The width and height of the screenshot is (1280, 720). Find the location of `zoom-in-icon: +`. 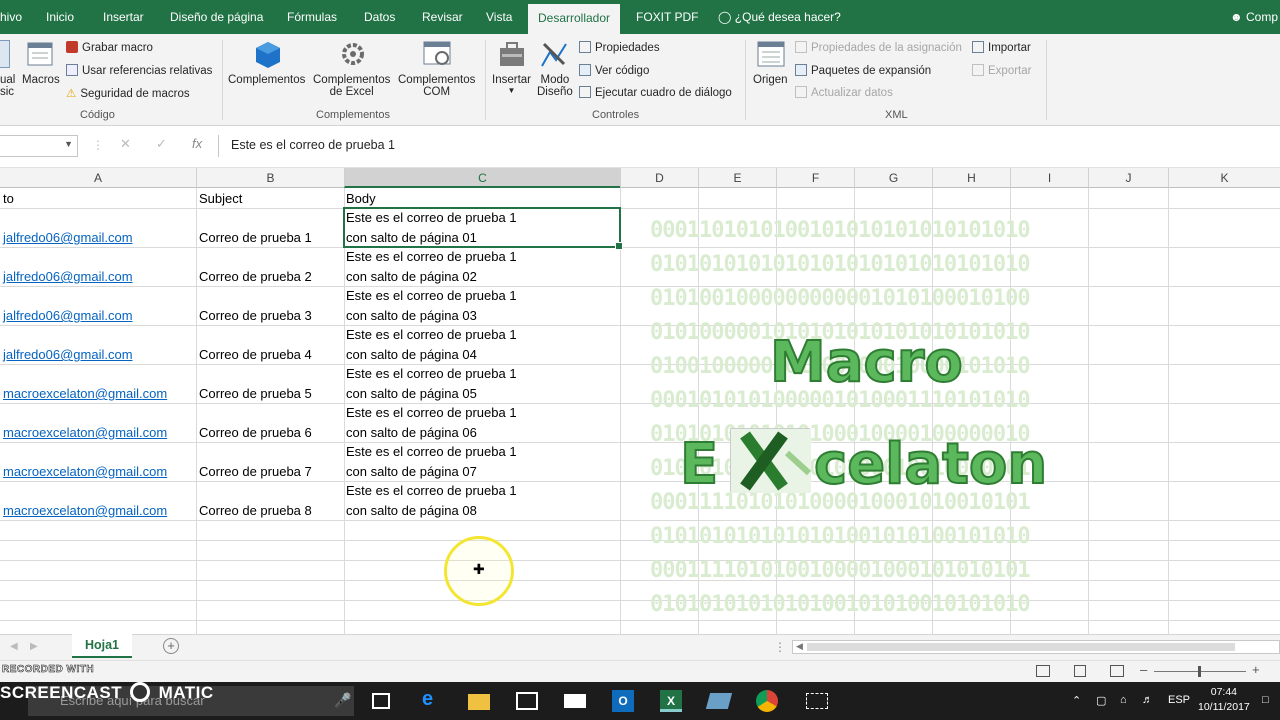

zoom-in-icon: + is located at coordinates (1256, 669).